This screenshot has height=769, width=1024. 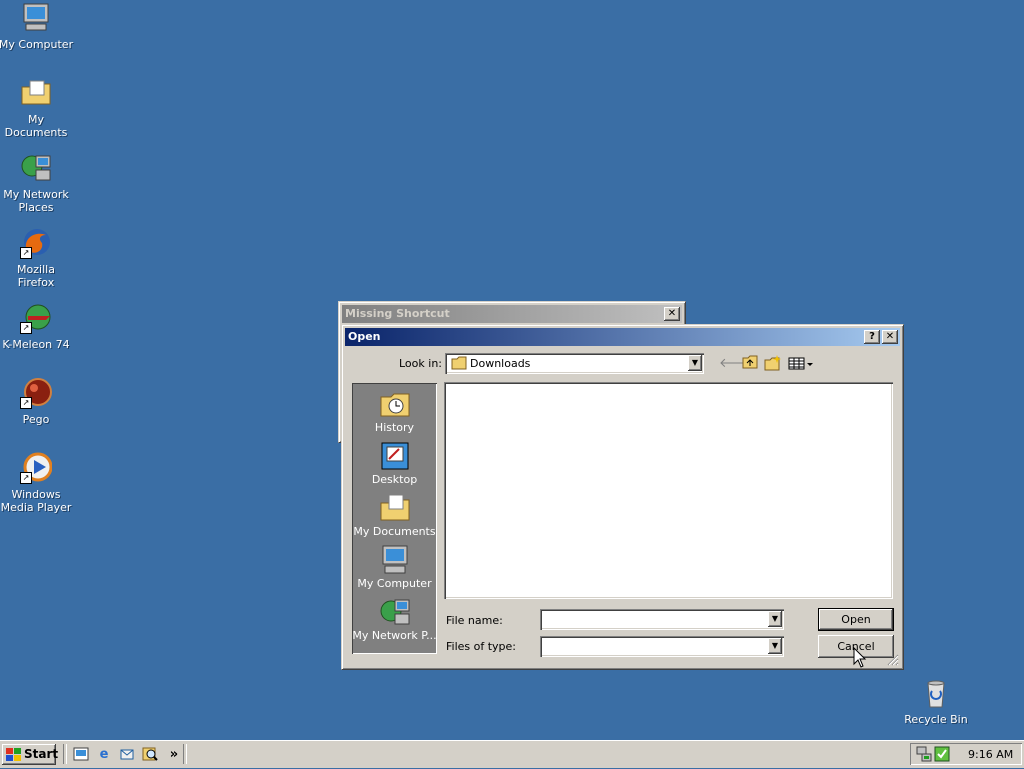 What do you see at coordinates (512, 754) in the screenshot?
I see `taskbar: Start e » 9:16 AM` at bounding box center [512, 754].